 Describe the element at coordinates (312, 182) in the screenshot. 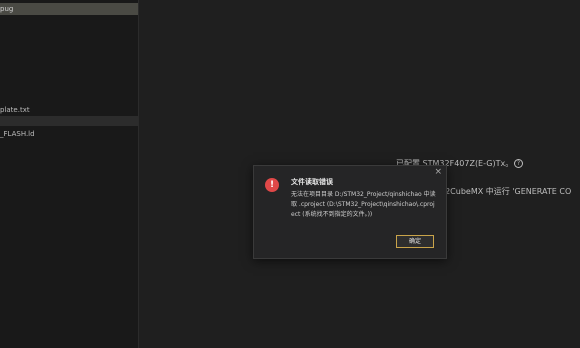

I see `dialog-title: 文件读取错误` at that location.